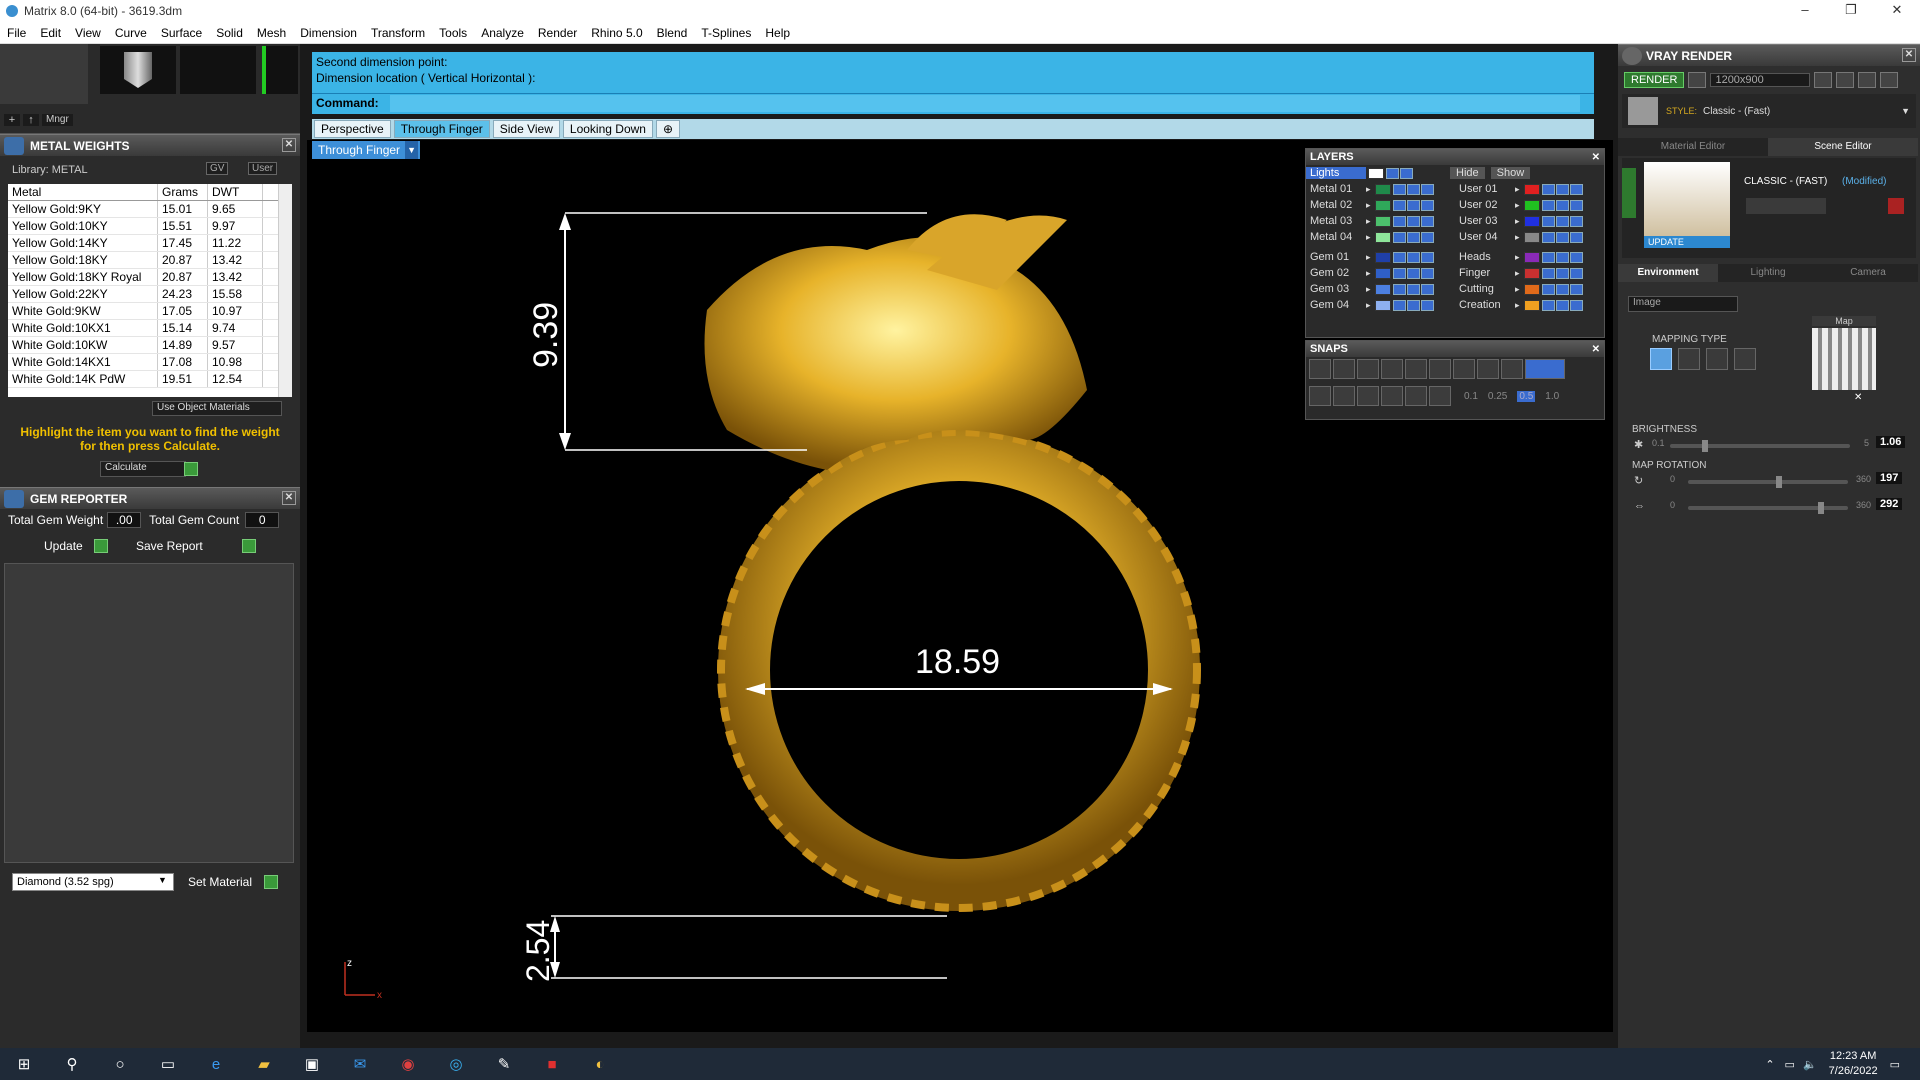  I want to click on cortana-icon: ○, so click(120, 1064).